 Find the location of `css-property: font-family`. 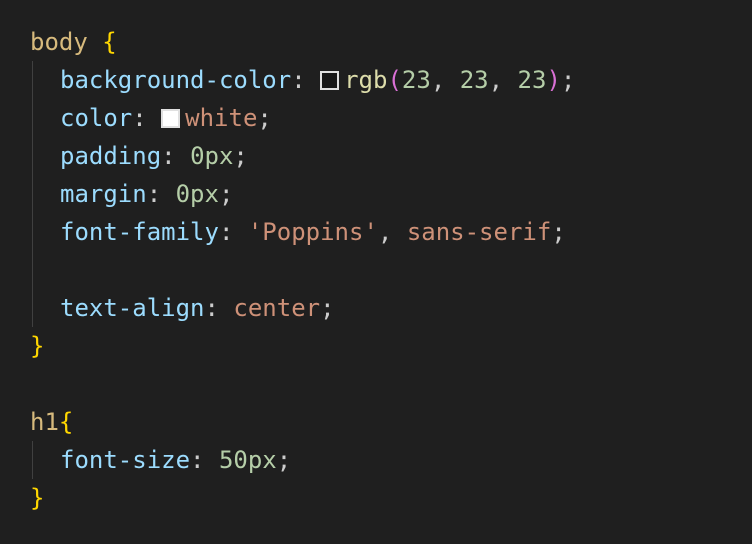

css-property: font-family is located at coordinates (139, 232).